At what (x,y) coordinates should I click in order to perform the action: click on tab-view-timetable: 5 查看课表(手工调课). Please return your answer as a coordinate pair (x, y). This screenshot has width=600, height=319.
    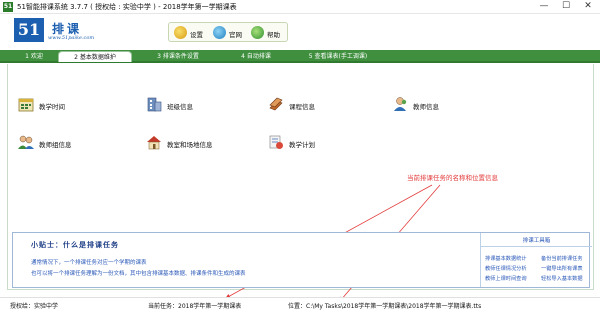
    Looking at the image, I should click on (338, 56).